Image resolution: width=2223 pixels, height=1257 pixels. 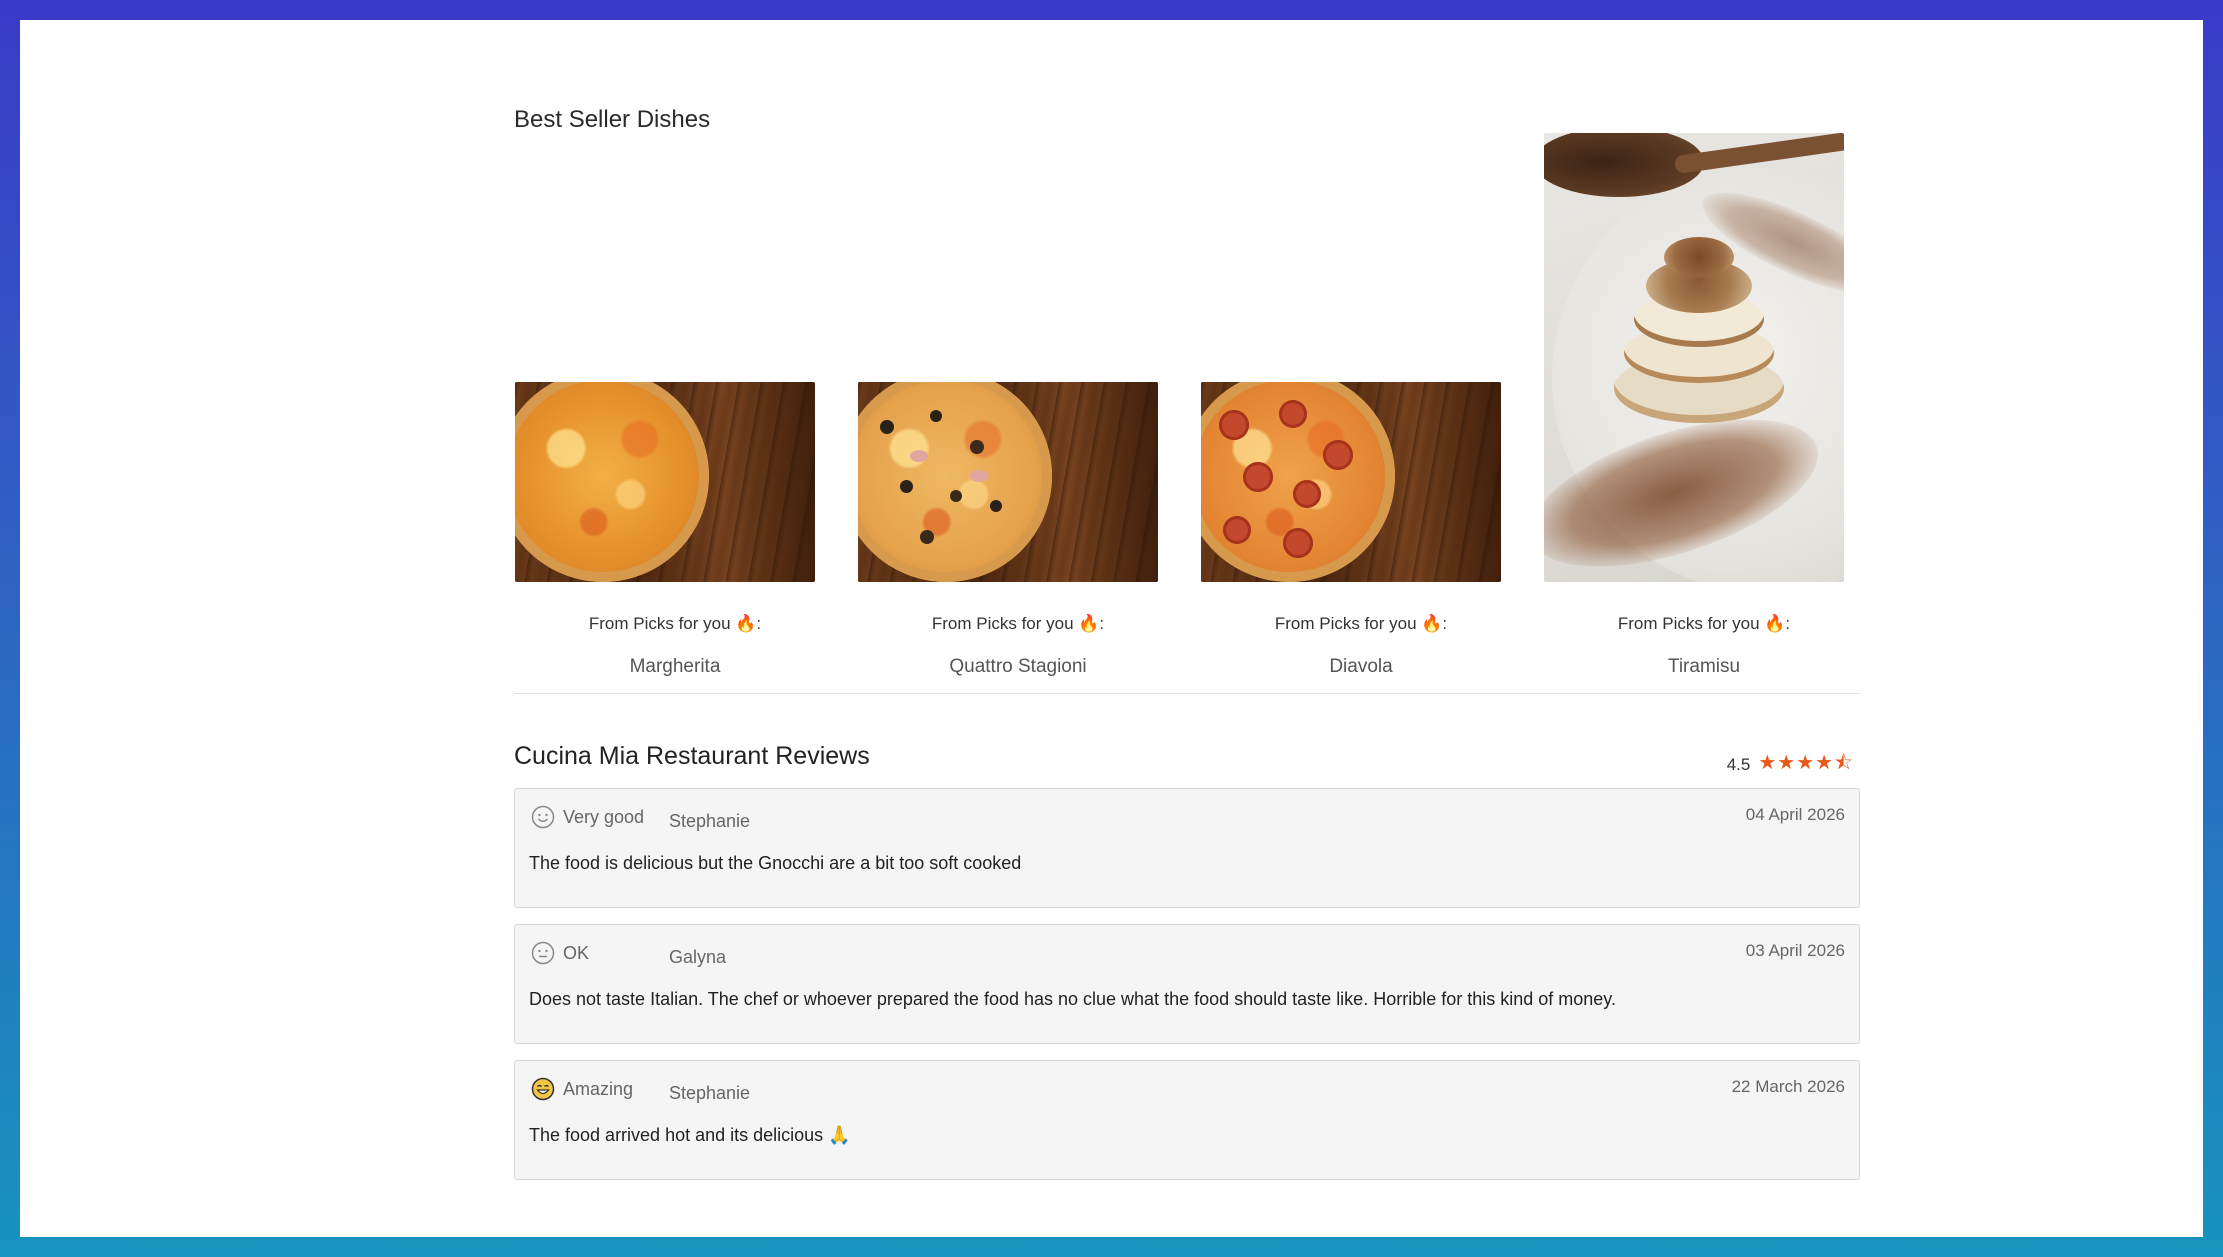 What do you see at coordinates (675, 667) in the screenshot?
I see `dish-name: Margherita` at bounding box center [675, 667].